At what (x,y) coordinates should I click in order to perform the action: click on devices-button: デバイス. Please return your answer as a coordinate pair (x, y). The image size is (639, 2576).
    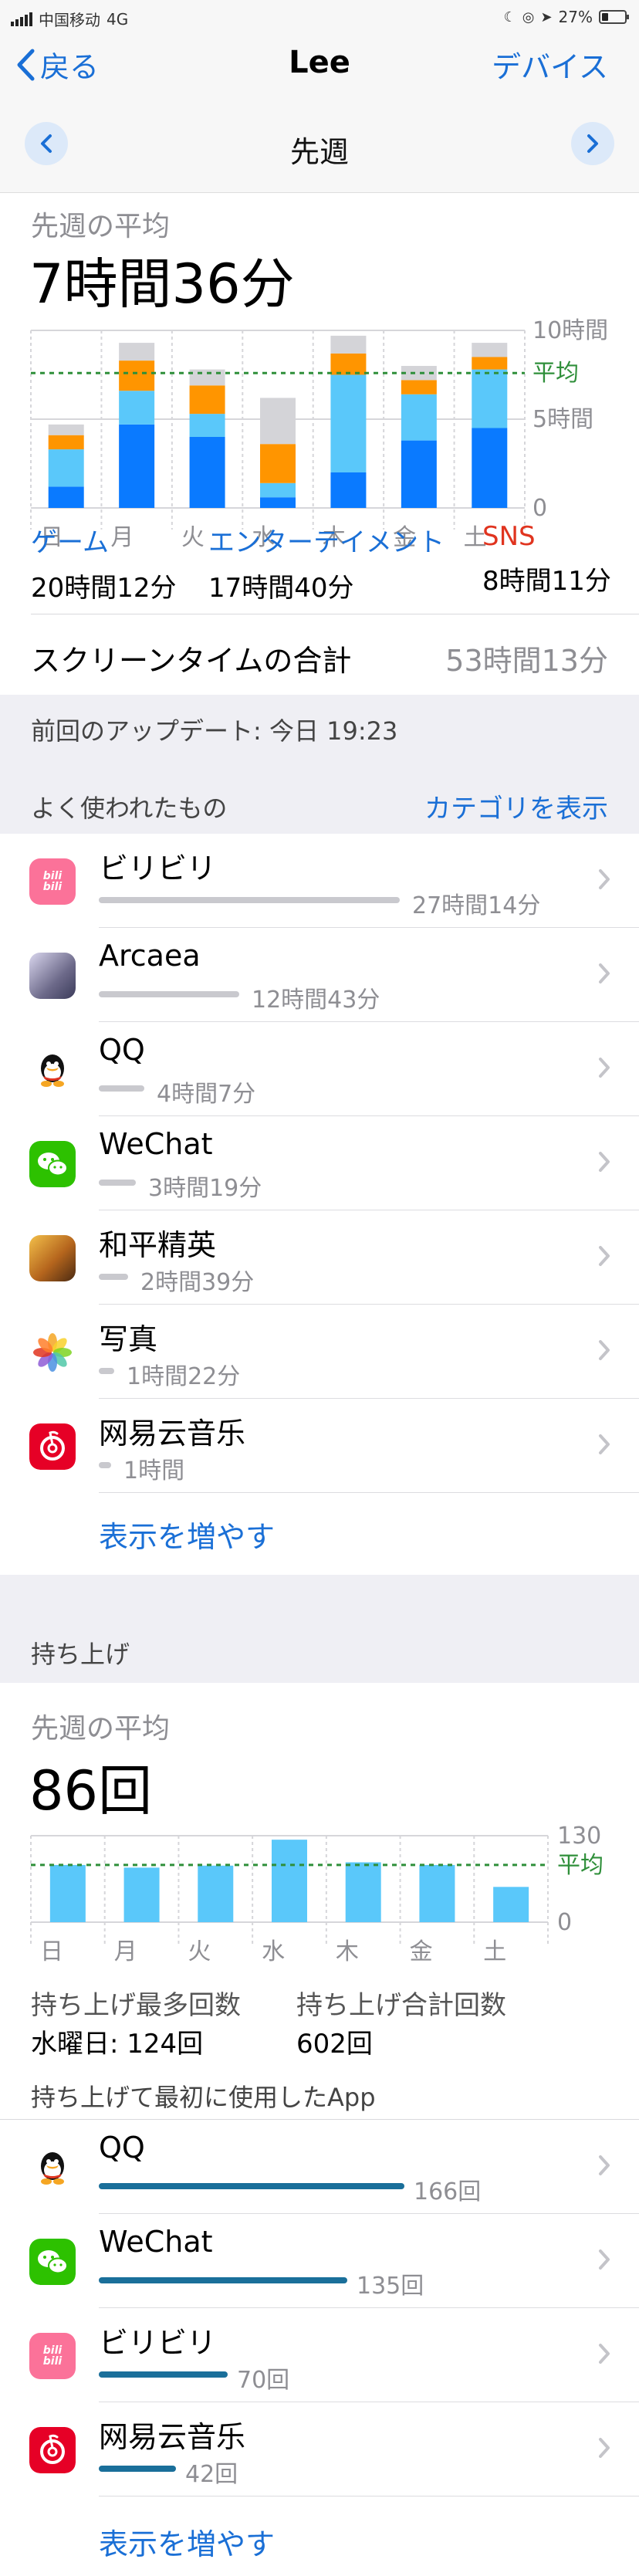
    Looking at the image, I should click on (550, 64).